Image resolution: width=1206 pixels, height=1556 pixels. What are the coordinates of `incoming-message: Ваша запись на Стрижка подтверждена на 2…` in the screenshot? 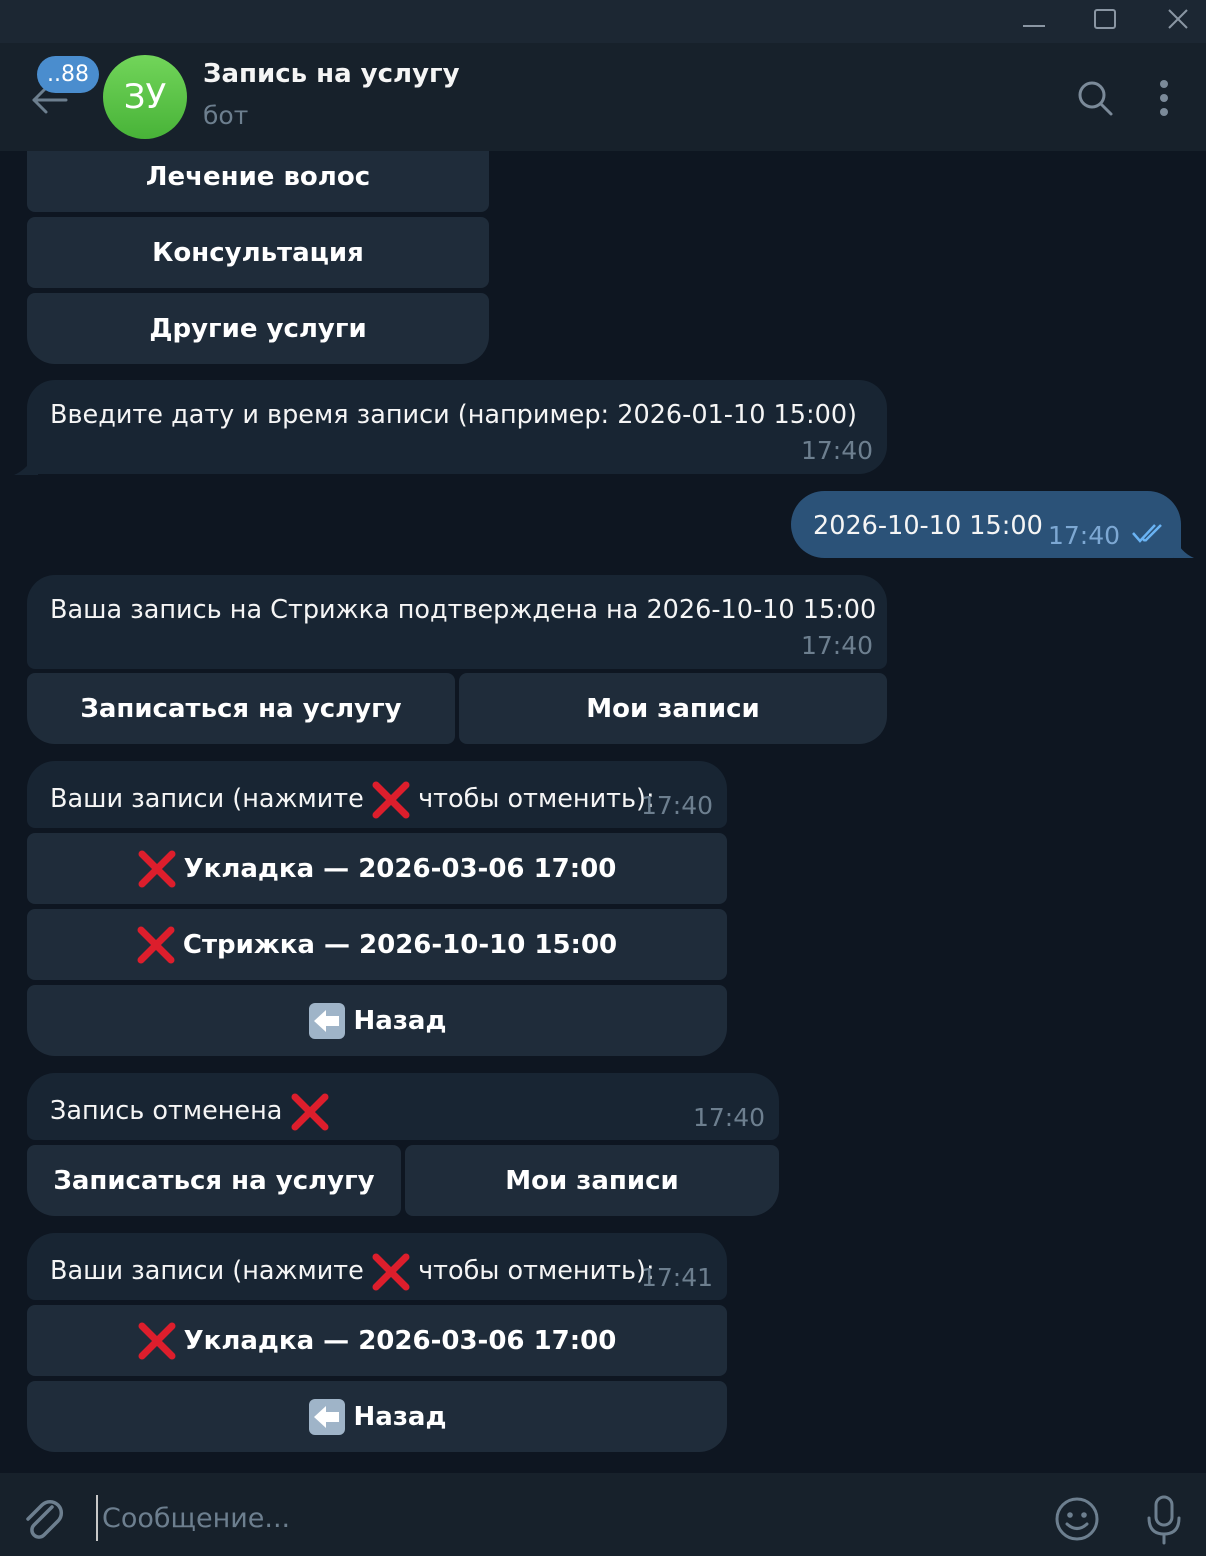 It's located at (457, 622).